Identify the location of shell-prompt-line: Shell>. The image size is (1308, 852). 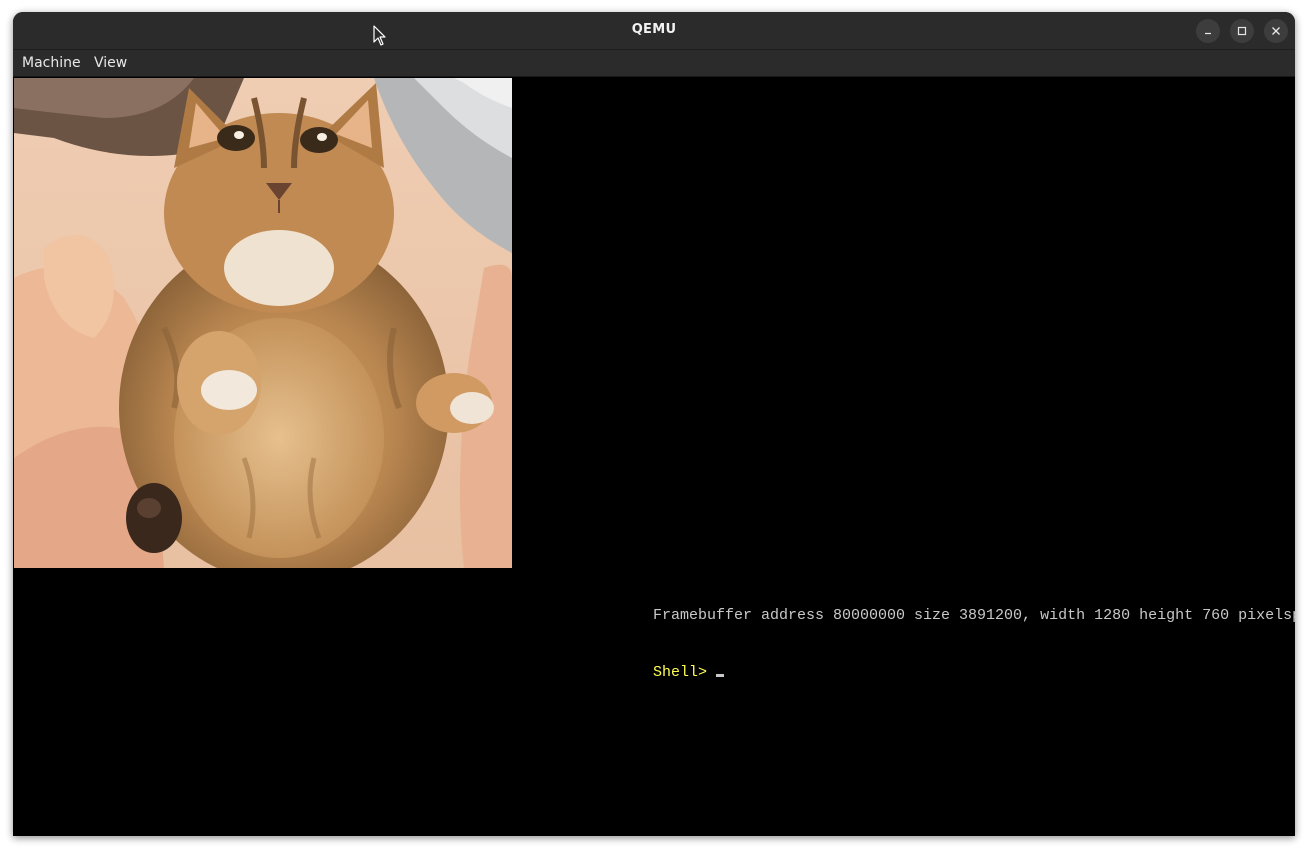
(974, 672).